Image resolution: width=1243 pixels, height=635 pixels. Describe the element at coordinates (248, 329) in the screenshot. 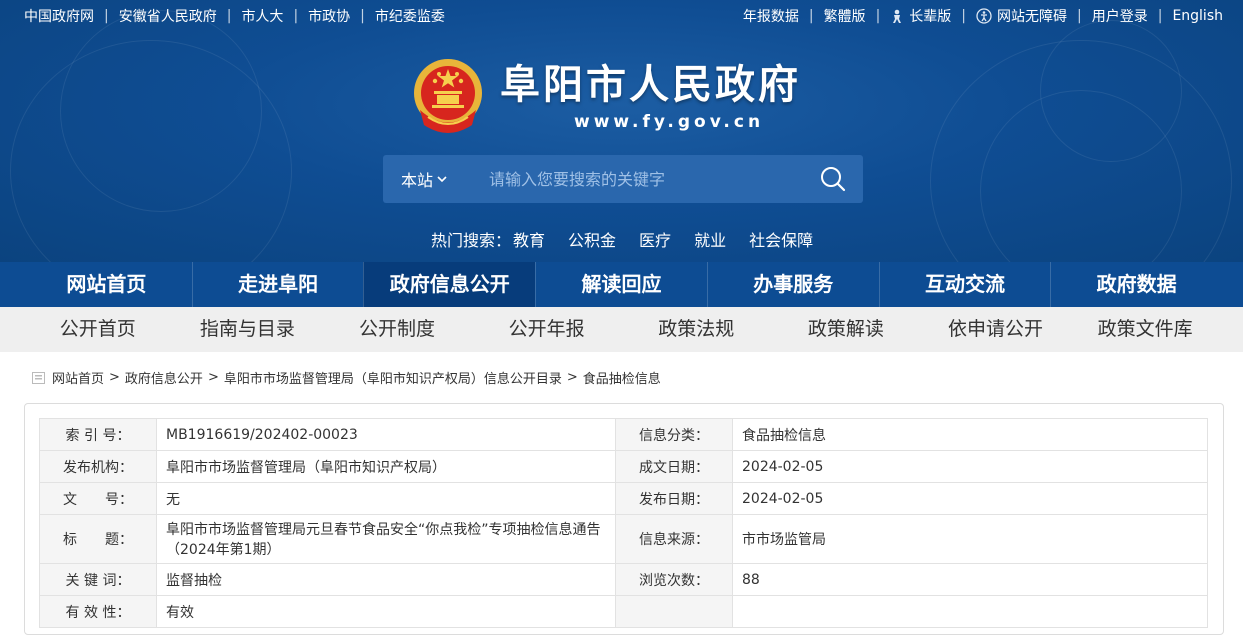

I see `subnav-guide-catalog: 指南与目录` at that location.